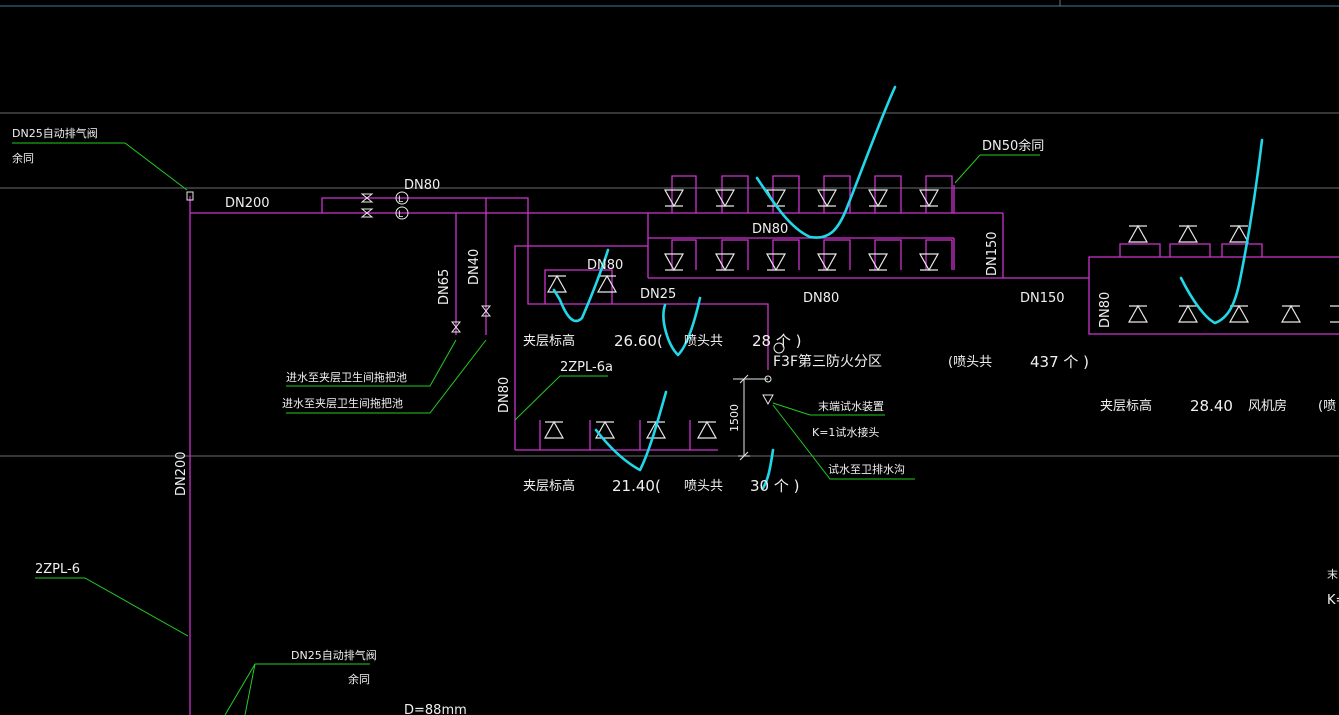 This screenshot has height=715, width=1339. Describe the element at coordinates (770, 229) in the screenshot. I see `dn80-mid-label: DN80` at that location.